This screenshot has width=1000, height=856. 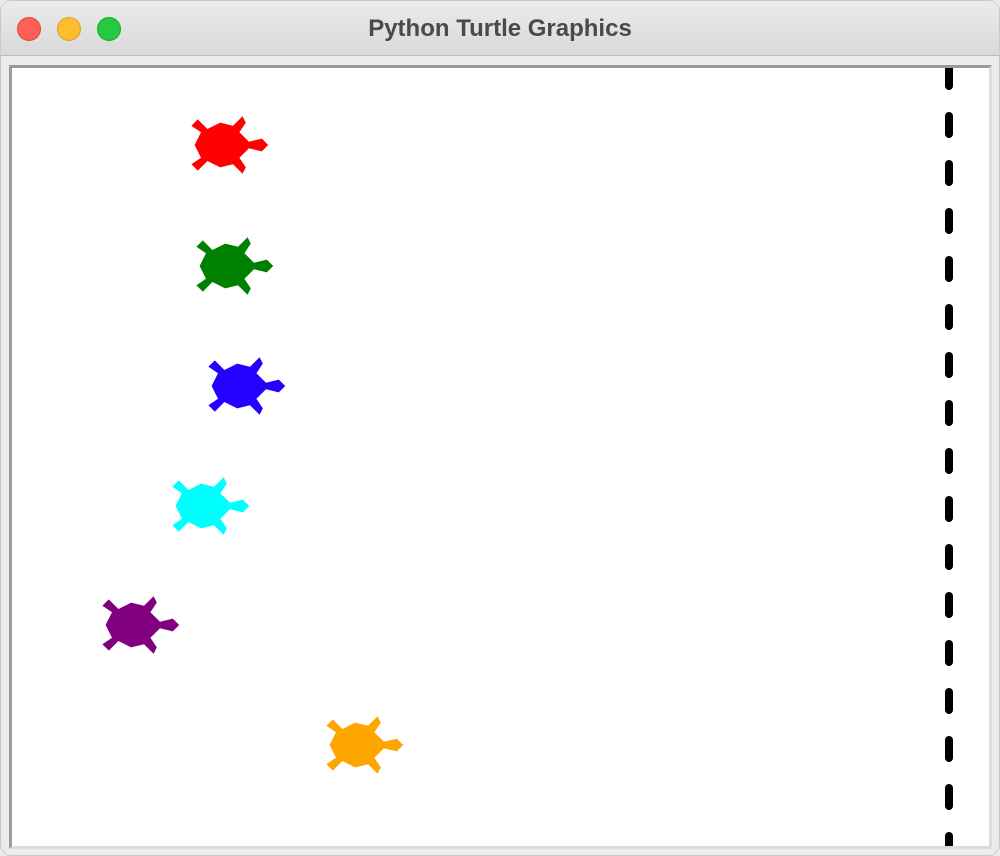 I want to click on window-title: Python Turtle Graphics, so click(x=500, y=28).